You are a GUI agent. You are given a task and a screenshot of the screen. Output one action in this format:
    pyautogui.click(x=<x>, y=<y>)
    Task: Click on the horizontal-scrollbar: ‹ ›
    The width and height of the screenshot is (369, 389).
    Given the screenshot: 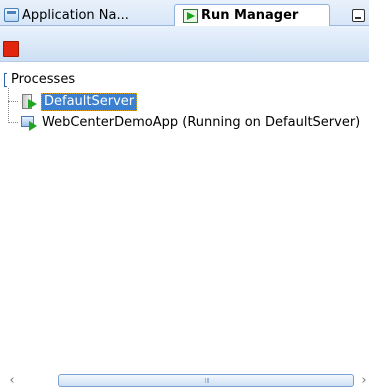 What is the action you would take?
    pyautogui.click(x=184, y=381)
    